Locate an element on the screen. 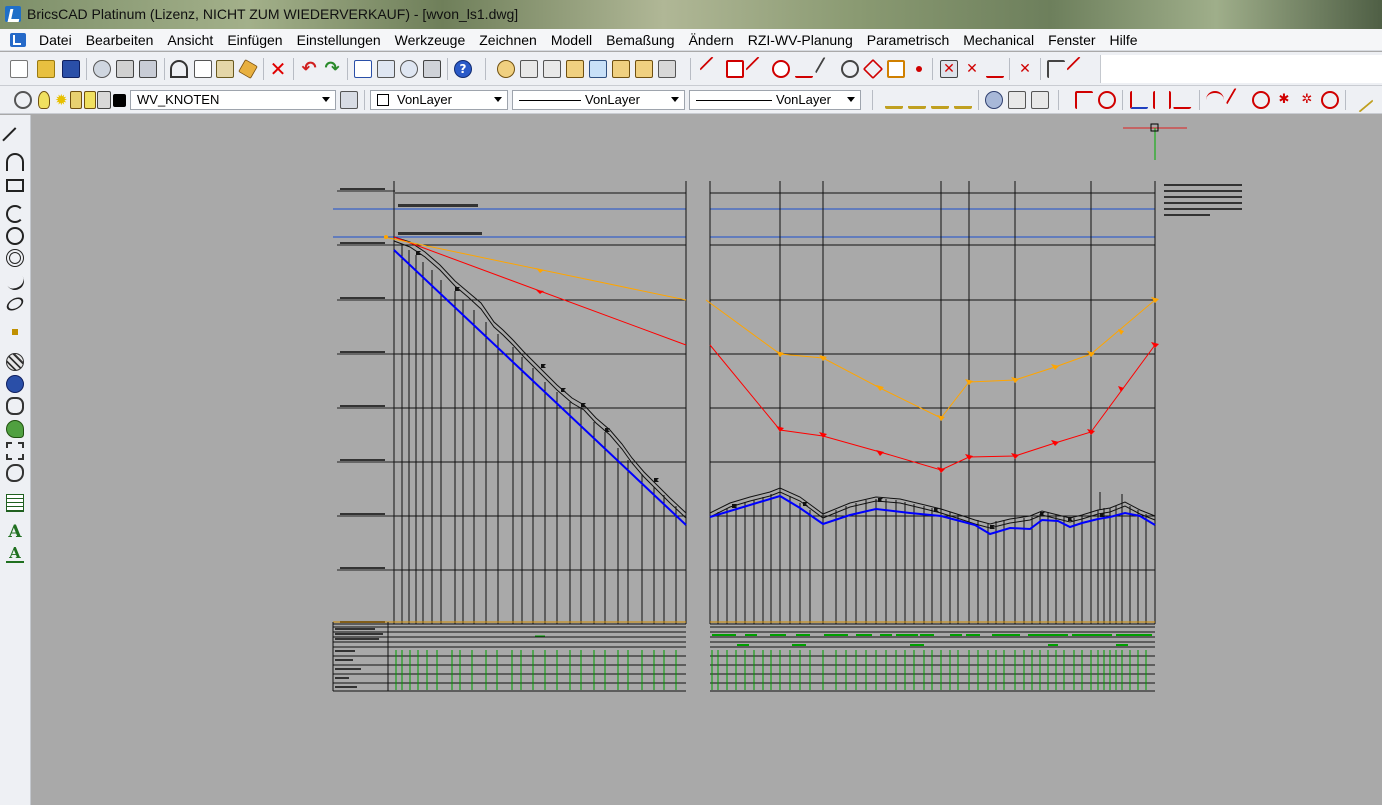 This screenshot has width=1382, height=805. menu-modell: Modell is located at coordinates (571, 40).